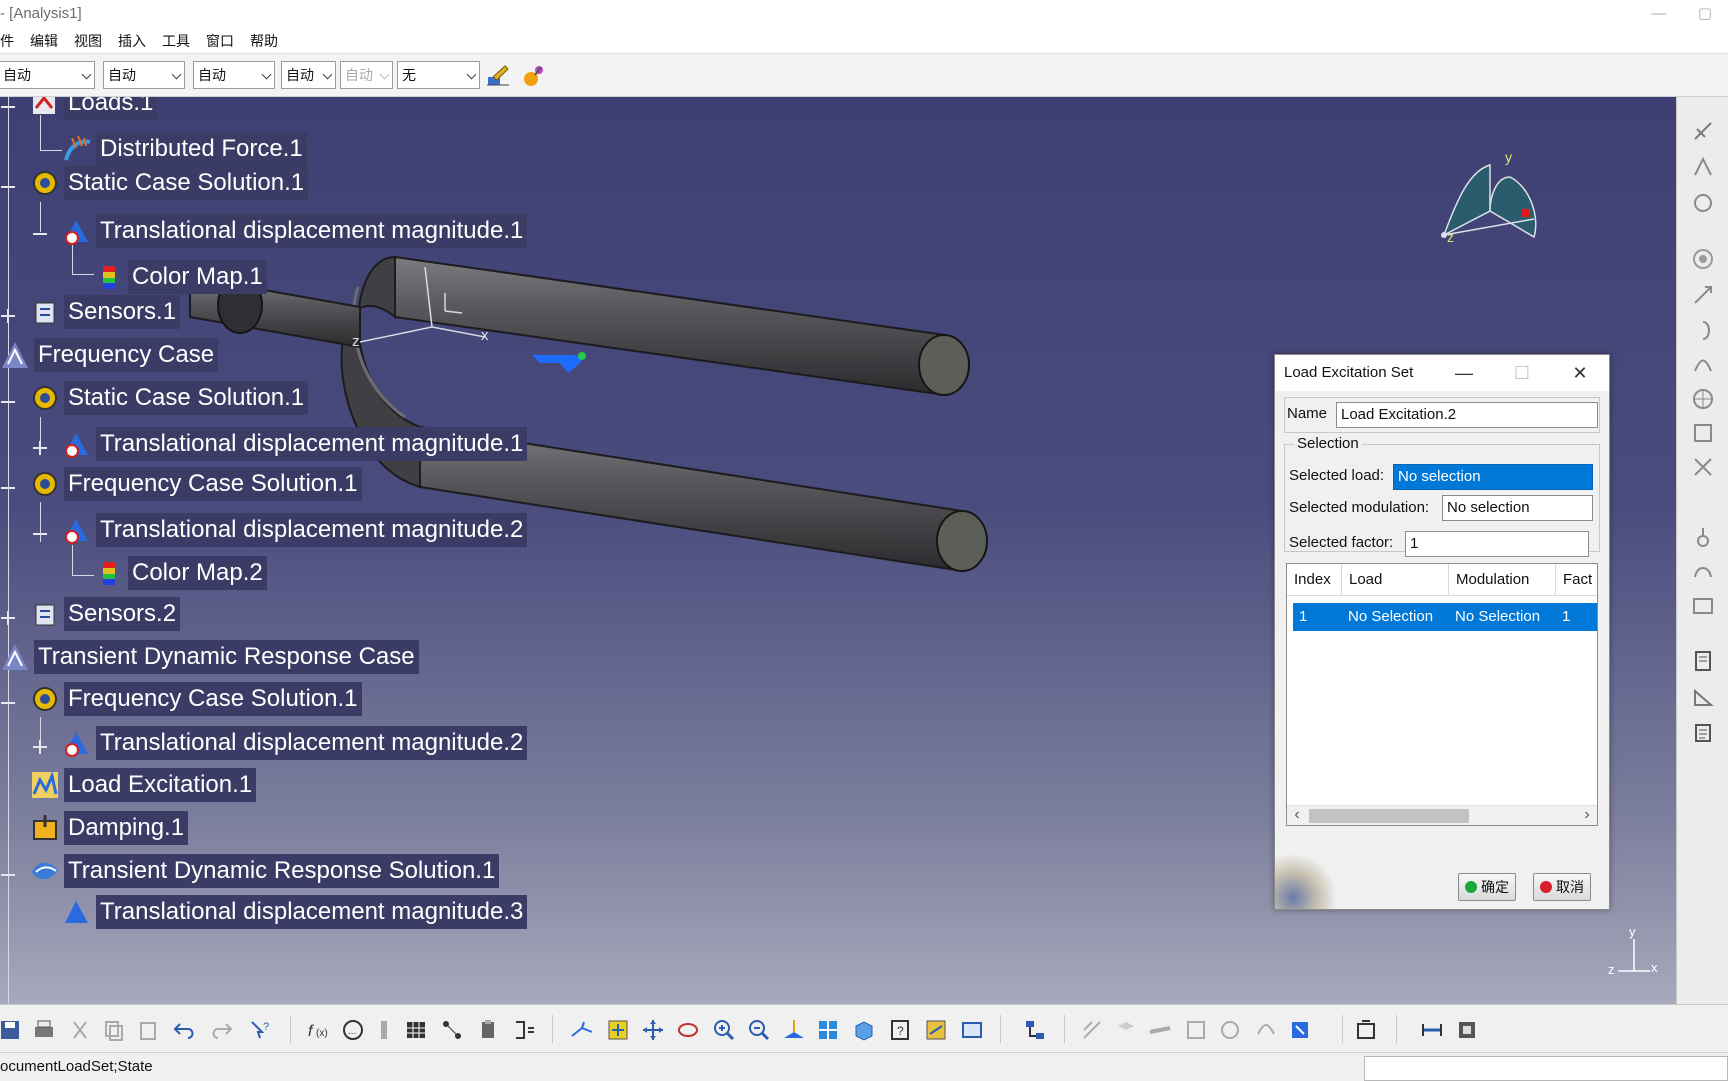 Image resolution: width=1728 pixels, height=1081 pixels. Describe the element at coordinates (1300, 1030) in the screenshot. I see `analysis-assembly-icon` at that location.